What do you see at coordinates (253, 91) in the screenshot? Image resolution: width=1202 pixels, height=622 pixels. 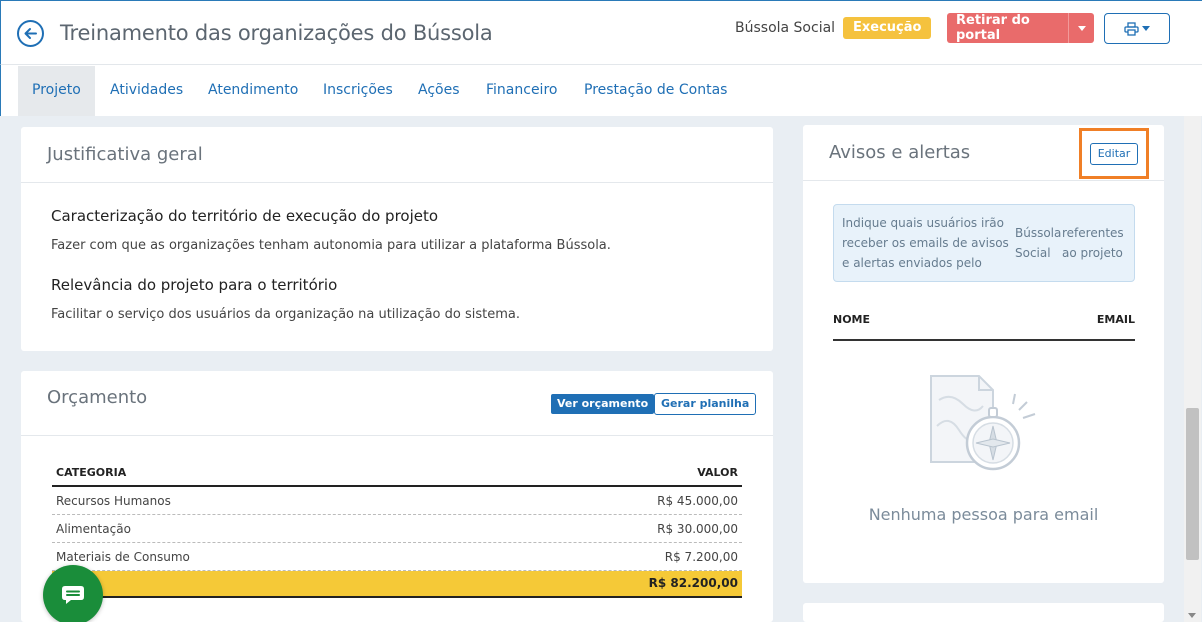 I see `tab-atendimento: Atendimento` at bounding box center [253, 91].